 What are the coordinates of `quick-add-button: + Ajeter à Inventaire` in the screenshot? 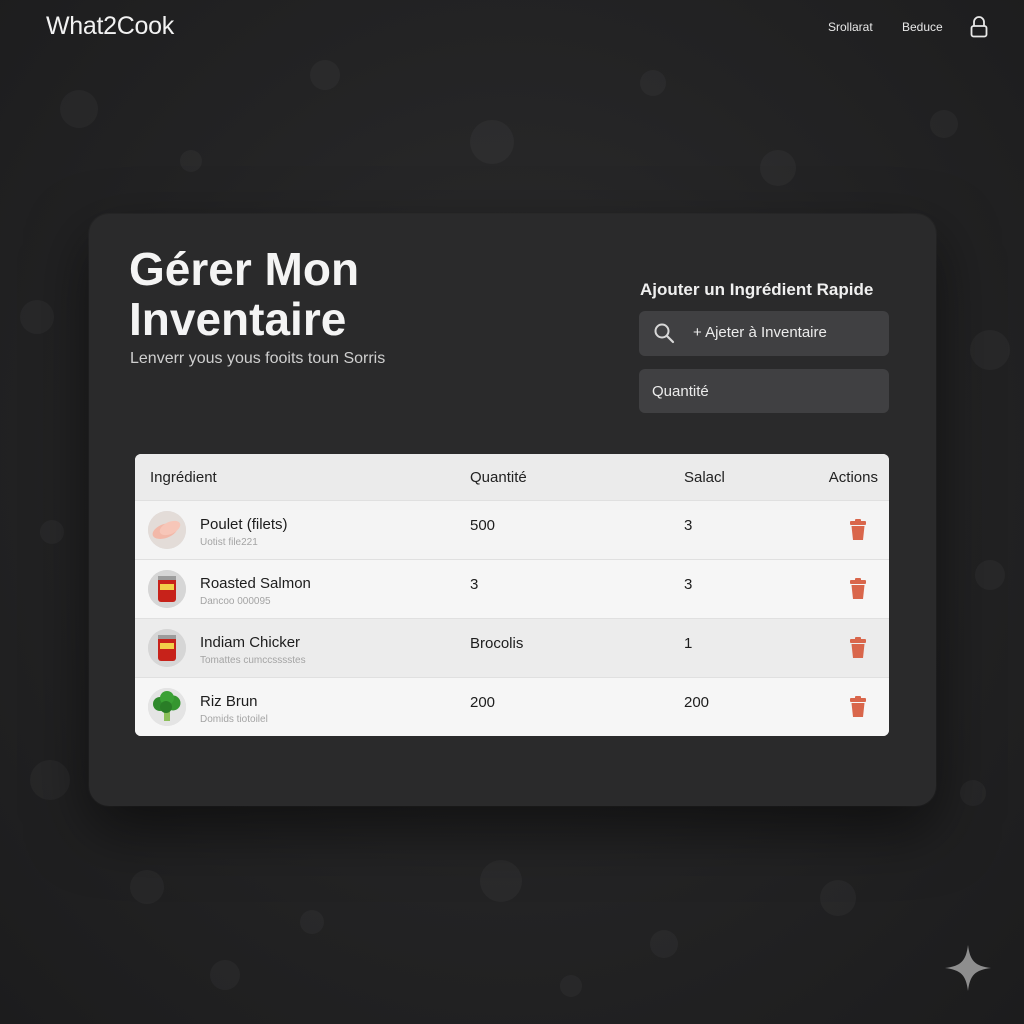 It's located at (764, 333).